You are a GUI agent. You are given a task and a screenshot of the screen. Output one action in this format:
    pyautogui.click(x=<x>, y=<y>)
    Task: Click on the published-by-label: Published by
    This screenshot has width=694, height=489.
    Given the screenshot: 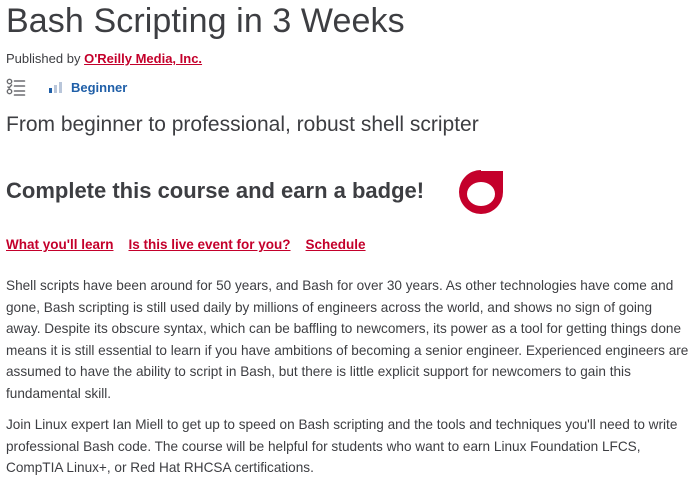 What is the action you would take?
    pyautogui.click(x=43, y=58)
    